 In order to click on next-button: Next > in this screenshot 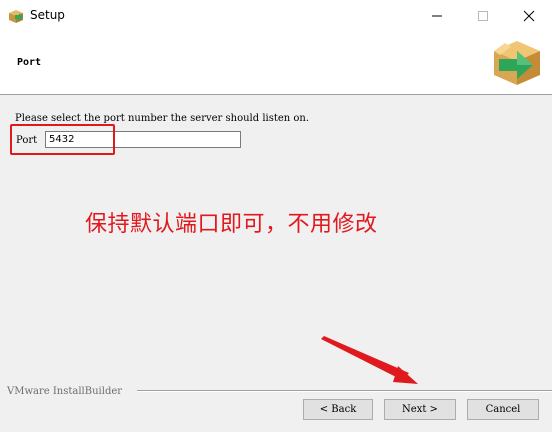, I will do `click(420, 409)`.